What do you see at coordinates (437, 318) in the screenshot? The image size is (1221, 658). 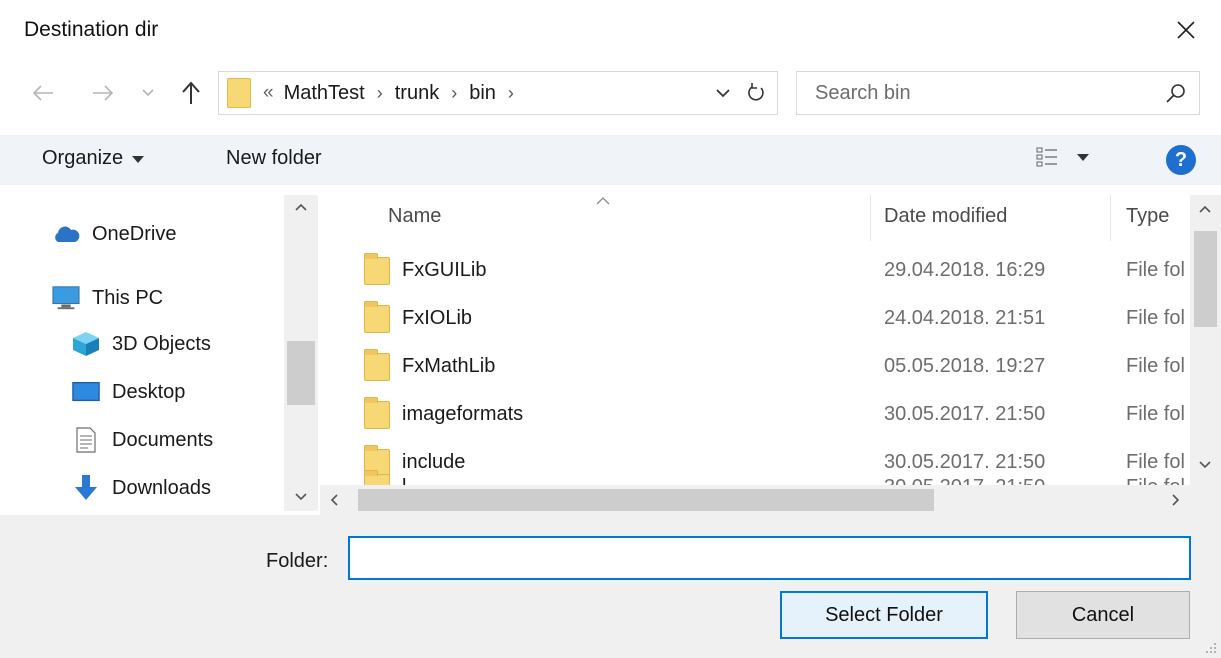 I see `file-name: FxIOLib` at bounding box center [437, 318].